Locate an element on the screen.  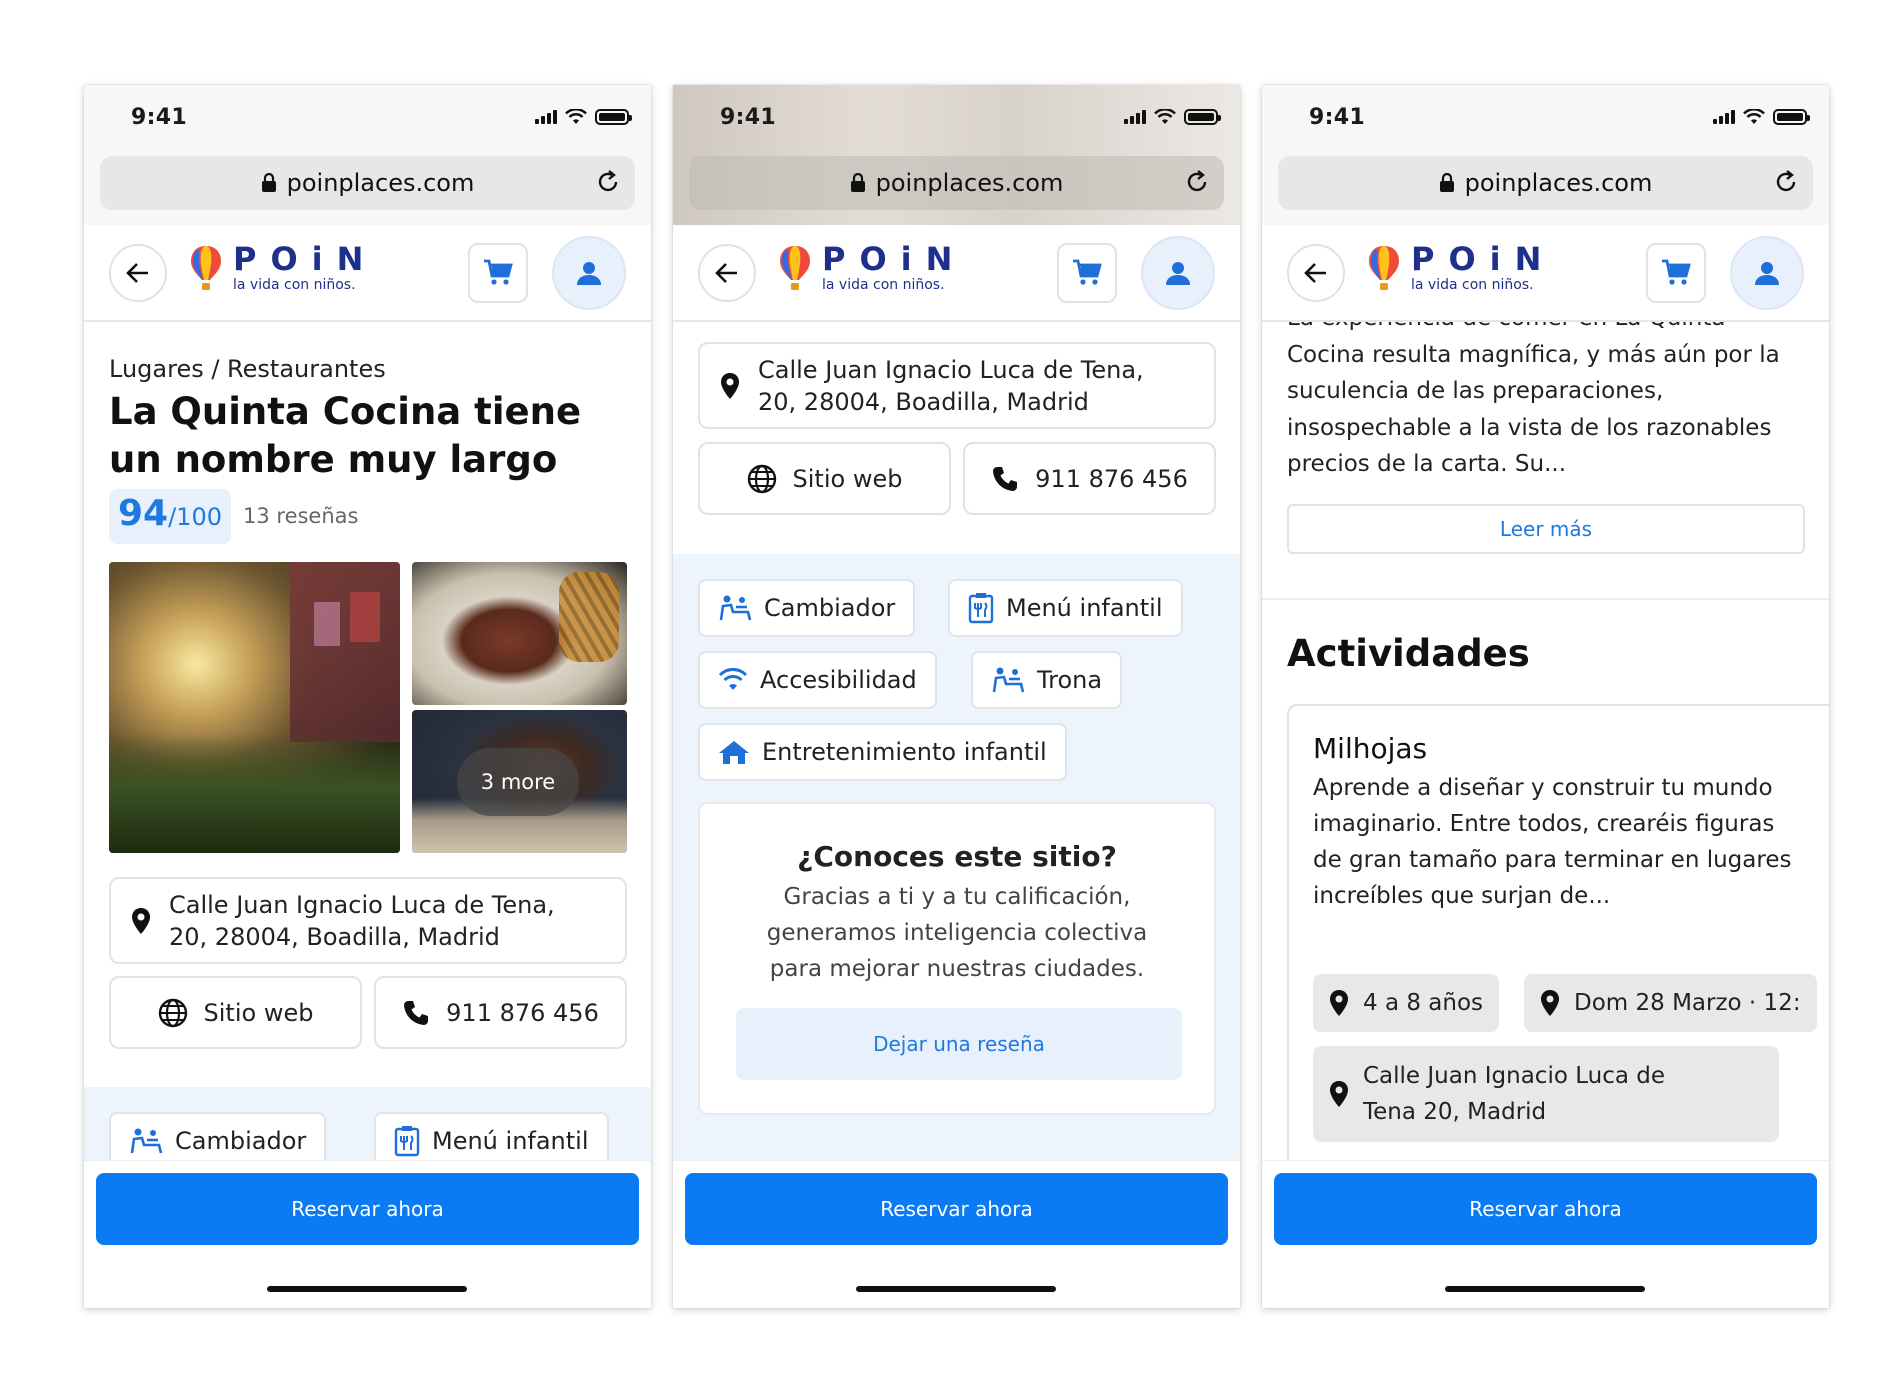
amenity-changer-label: Cambiador is located at coordinates (830, 608).